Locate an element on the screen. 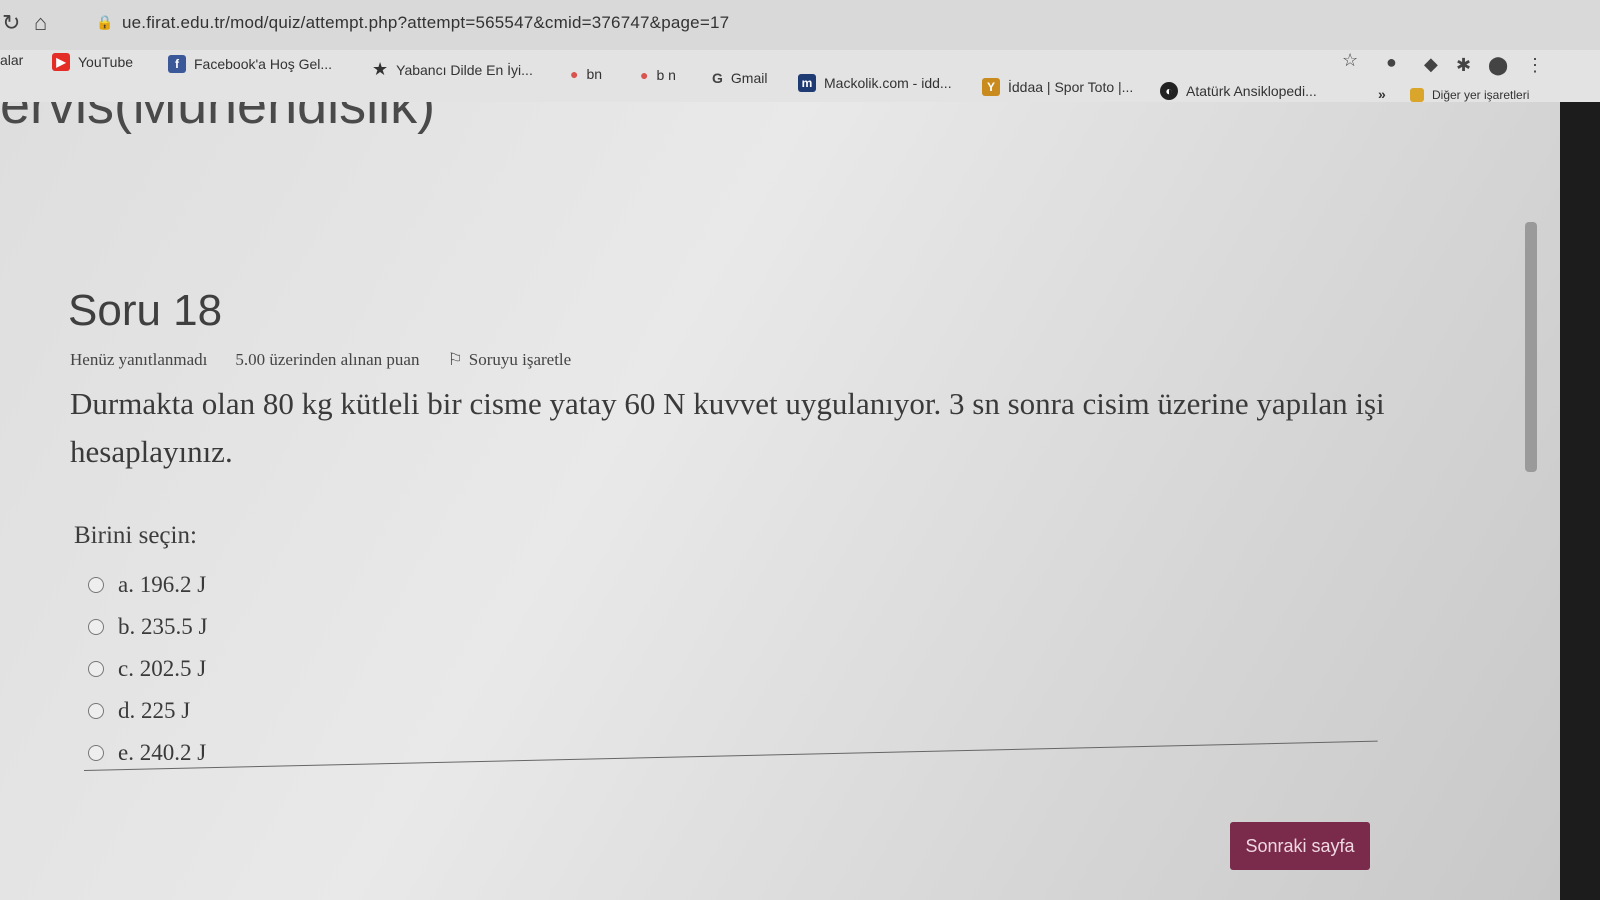 This screenshot has height=900, width=1600. question-points: 5.00 üzerinden alınan puan is located at coordinates (327, 359).